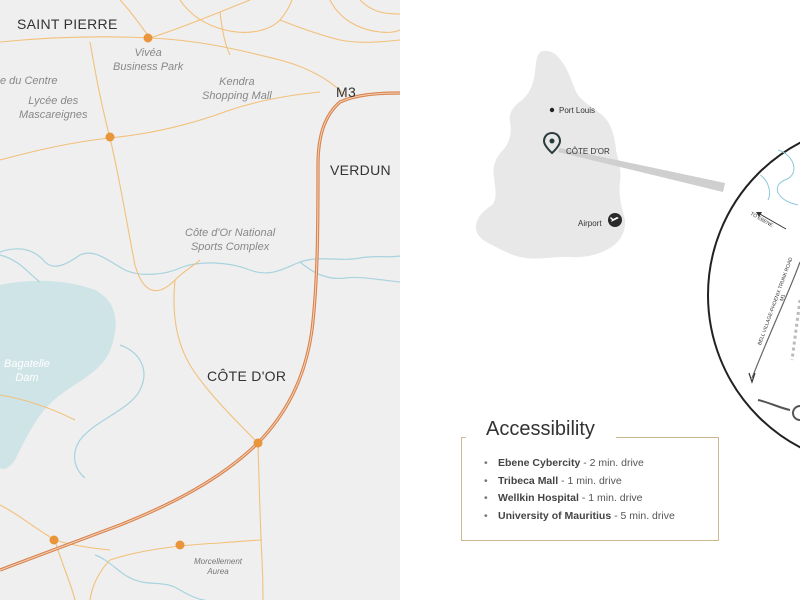 This screenshot has height=600, width=800. I want to click on list-item: • University of Mauritius - 5 min. drive, so click(579, 515).